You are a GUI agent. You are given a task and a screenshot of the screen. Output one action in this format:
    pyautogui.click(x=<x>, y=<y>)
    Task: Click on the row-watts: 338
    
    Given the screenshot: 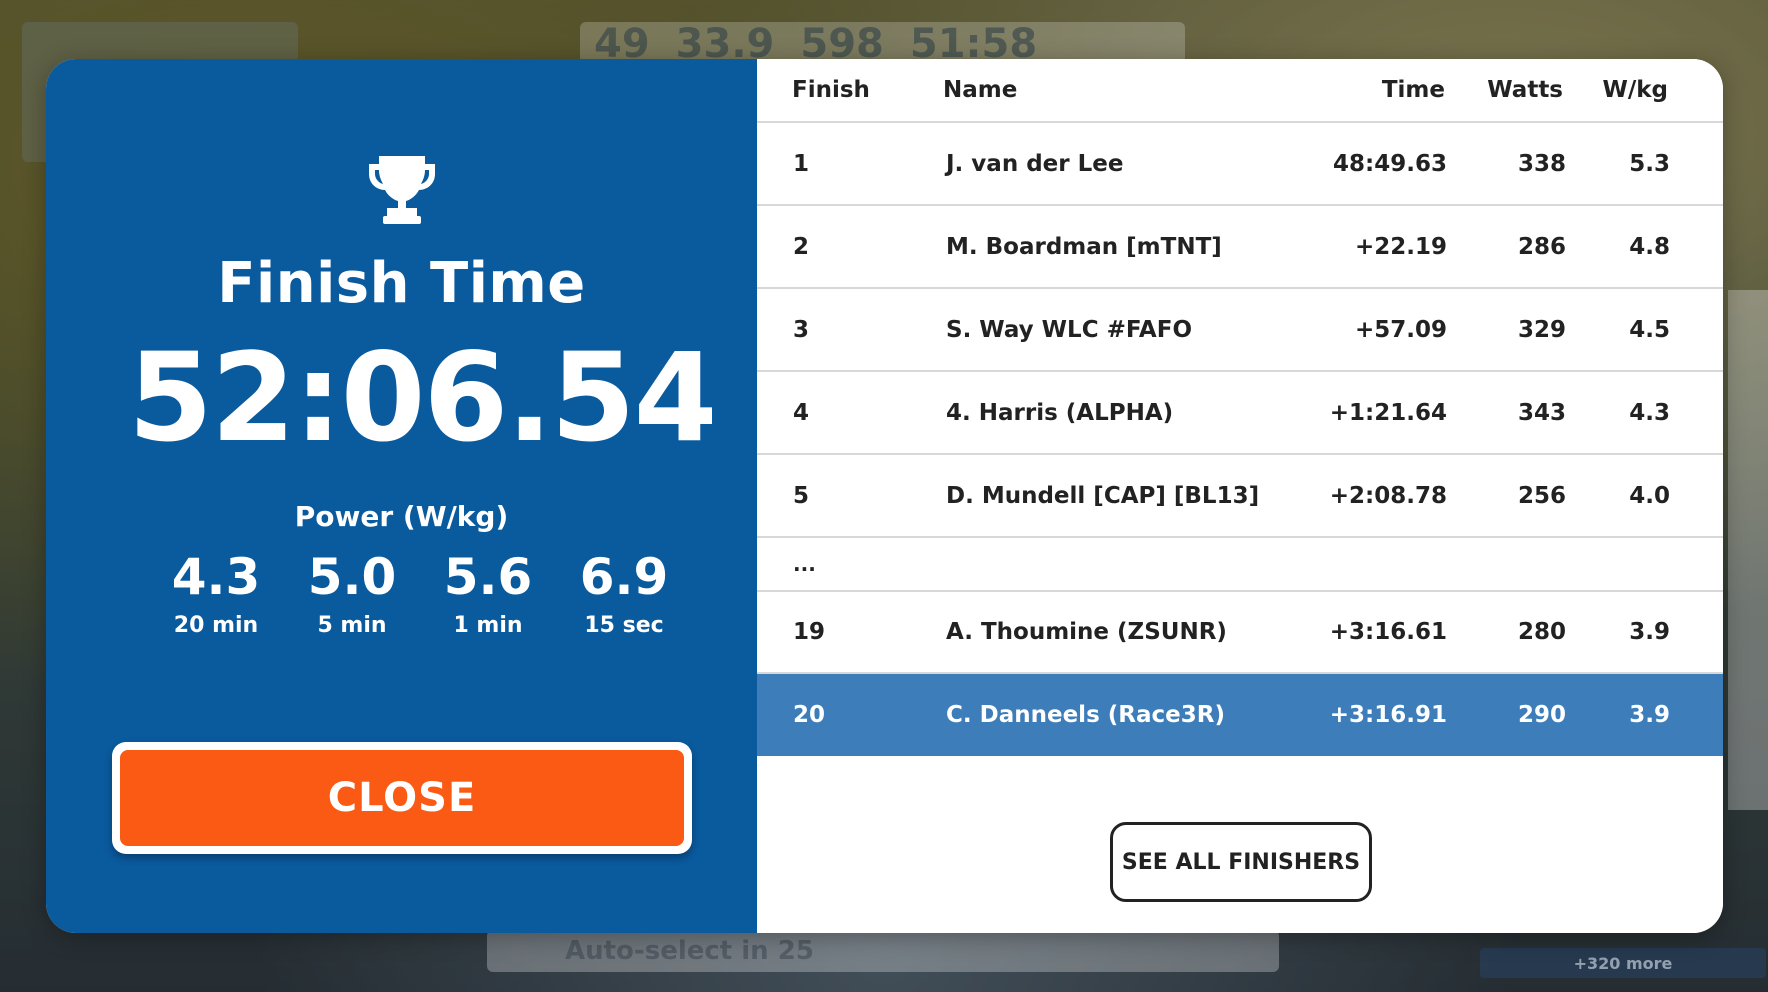 What is the action you would take?
    pyautogui.click(x=1541, y=163)
    